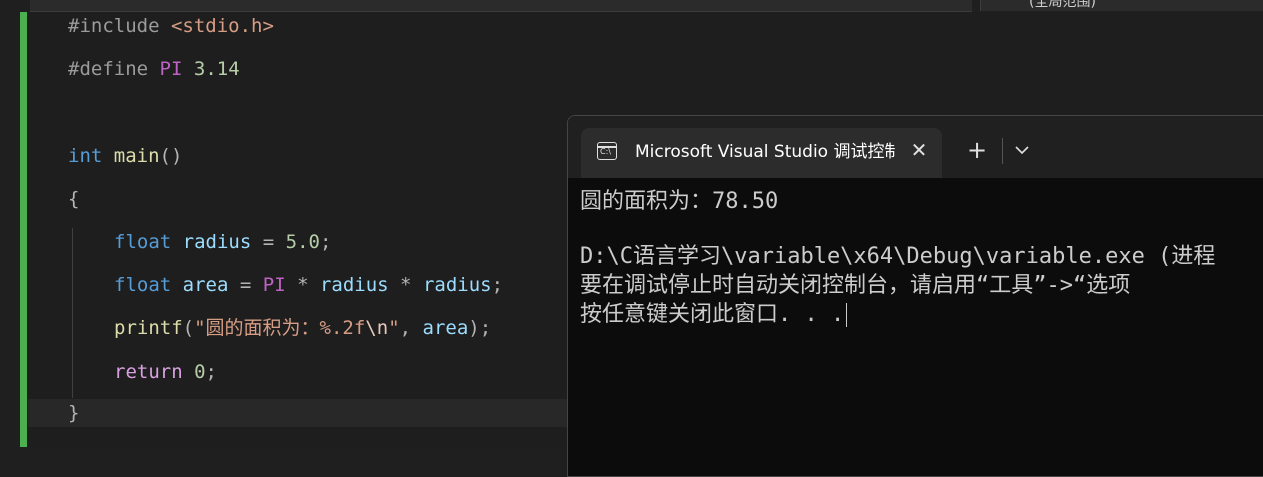 The height and width of the screenshot is (477, 1263). What do you see at coordinates (919, 150) in the screenshot?
I see `close-icon: ✕` at bounding box center [919, 150].